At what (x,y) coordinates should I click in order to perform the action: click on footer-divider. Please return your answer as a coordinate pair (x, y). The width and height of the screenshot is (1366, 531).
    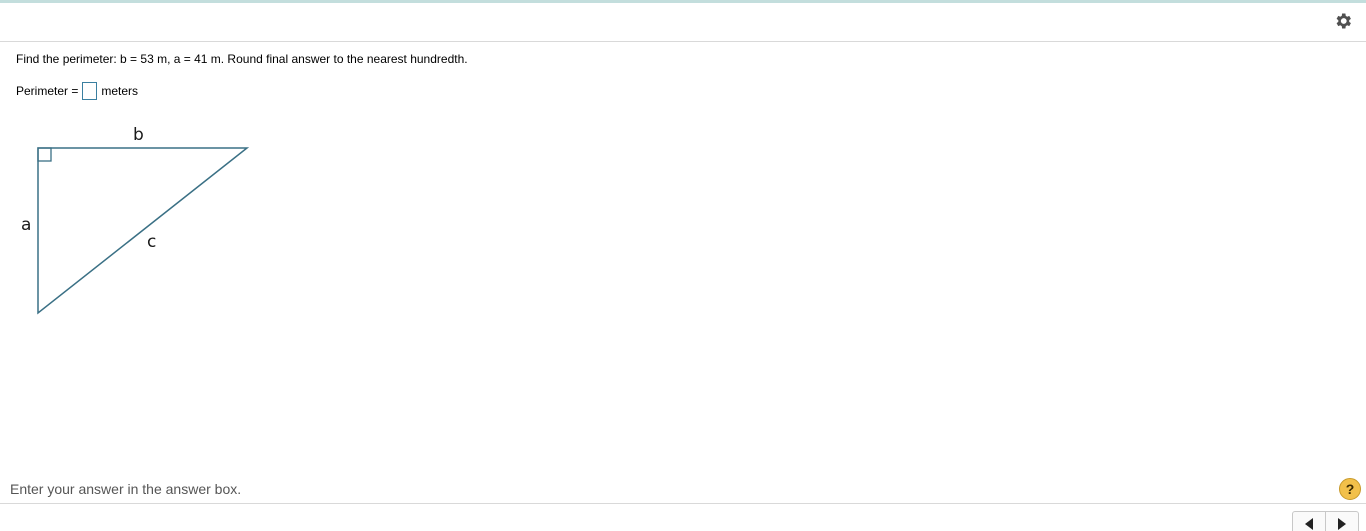
    Looking at the image, I should click on (683, 503).